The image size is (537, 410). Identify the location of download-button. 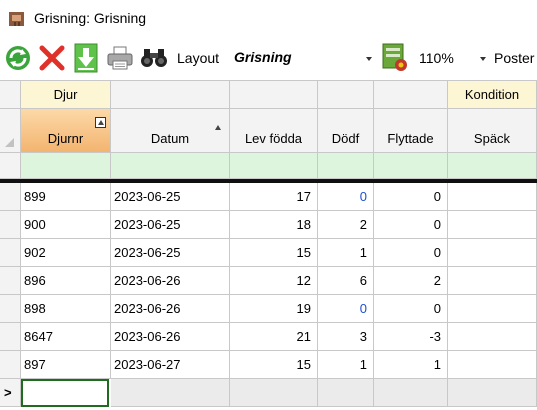
(86, 58).